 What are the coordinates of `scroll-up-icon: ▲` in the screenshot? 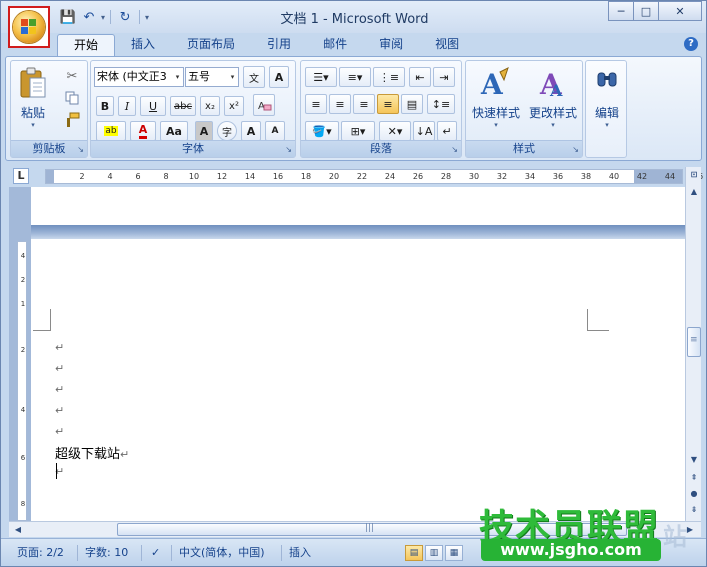 It's located at (694, 192).